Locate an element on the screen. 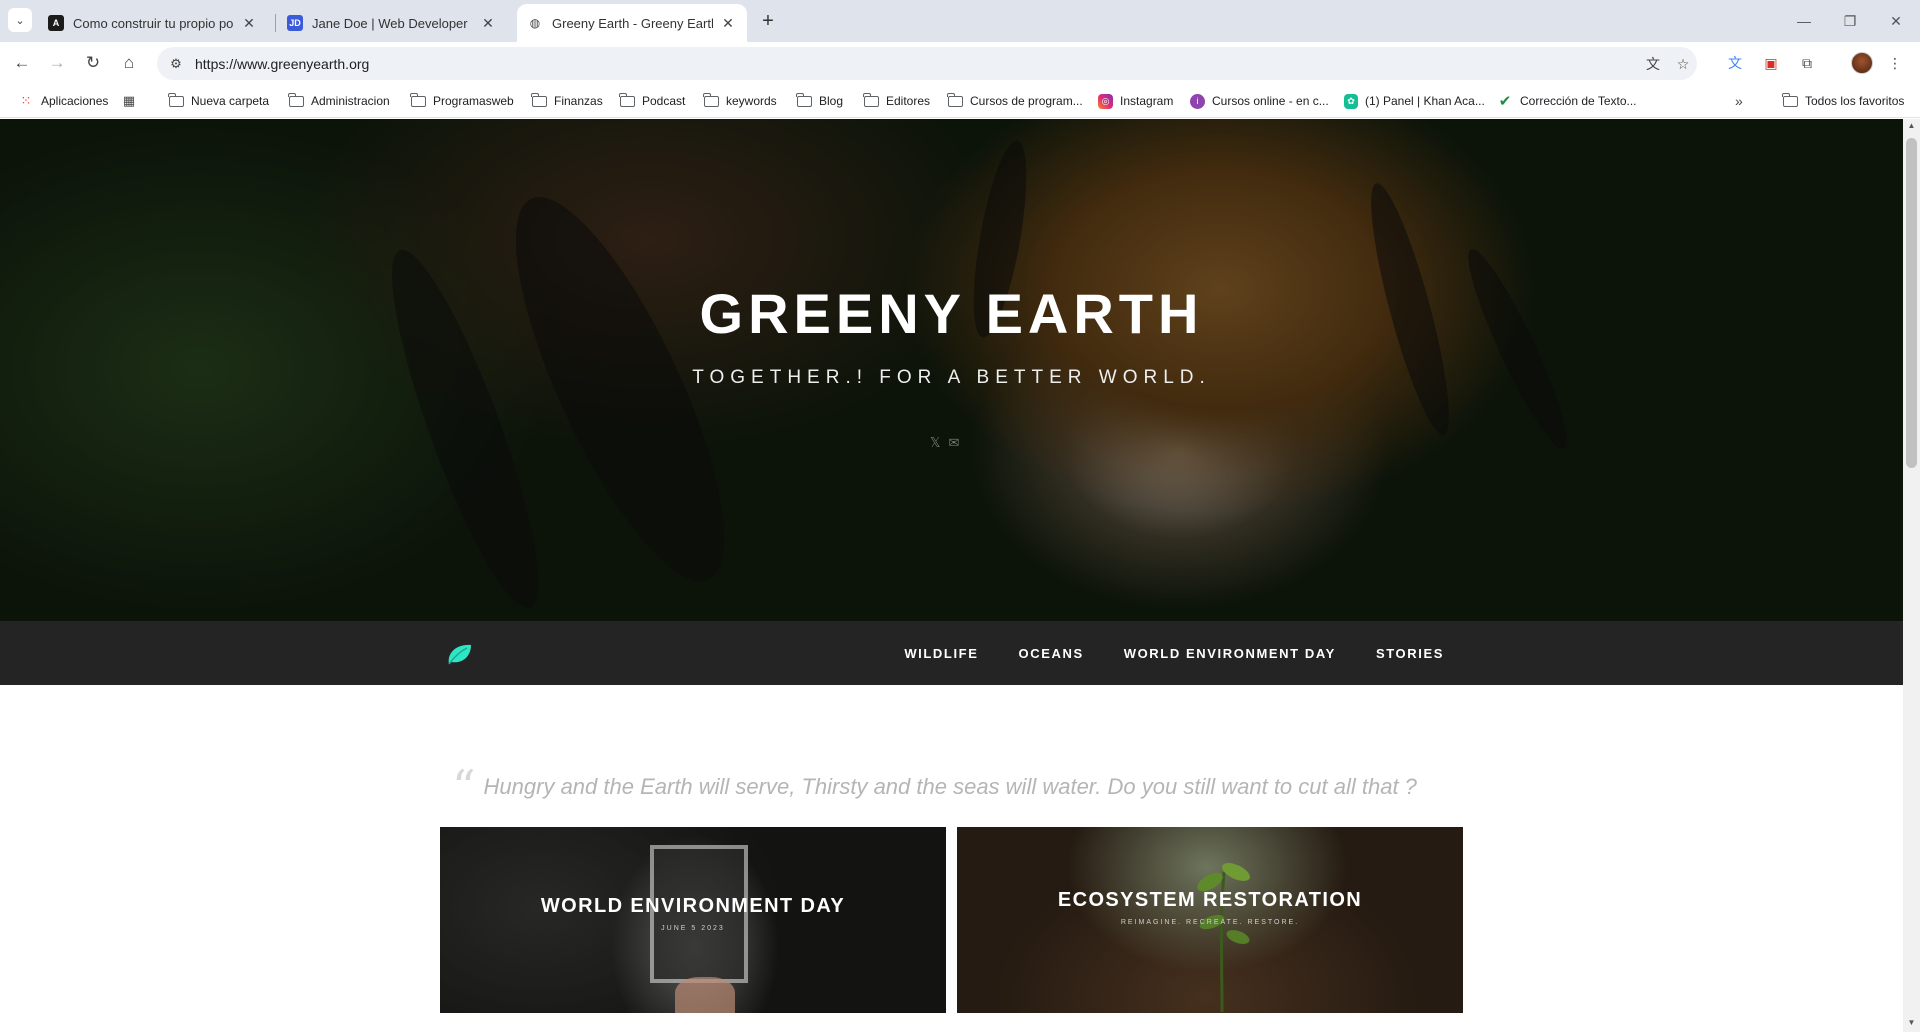 This screenshot has width=1920, height=1032. hero-title: GREENY EARTH is located at coordinates (951, 313).